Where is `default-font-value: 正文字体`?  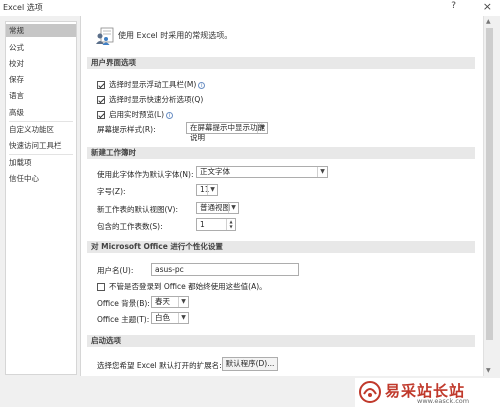 default-font-value: 正文字体 is located at coordinates (215, 171).